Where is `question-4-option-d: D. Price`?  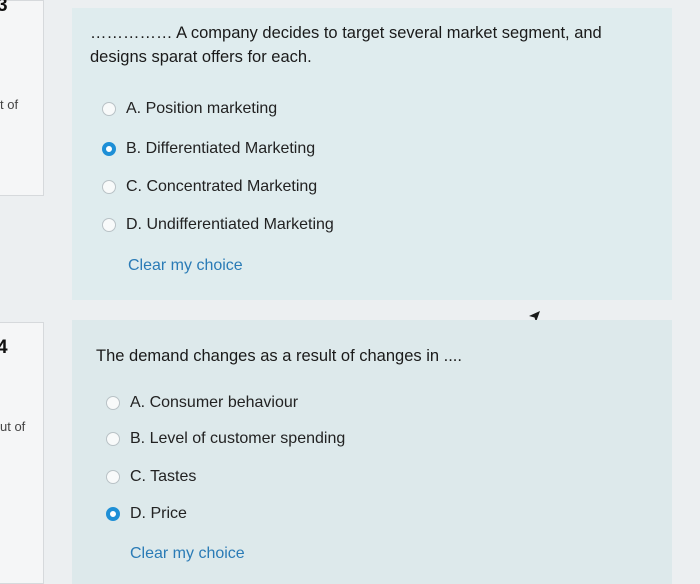 question-4-option-d: D. Price is located at coordinates (146, 514).